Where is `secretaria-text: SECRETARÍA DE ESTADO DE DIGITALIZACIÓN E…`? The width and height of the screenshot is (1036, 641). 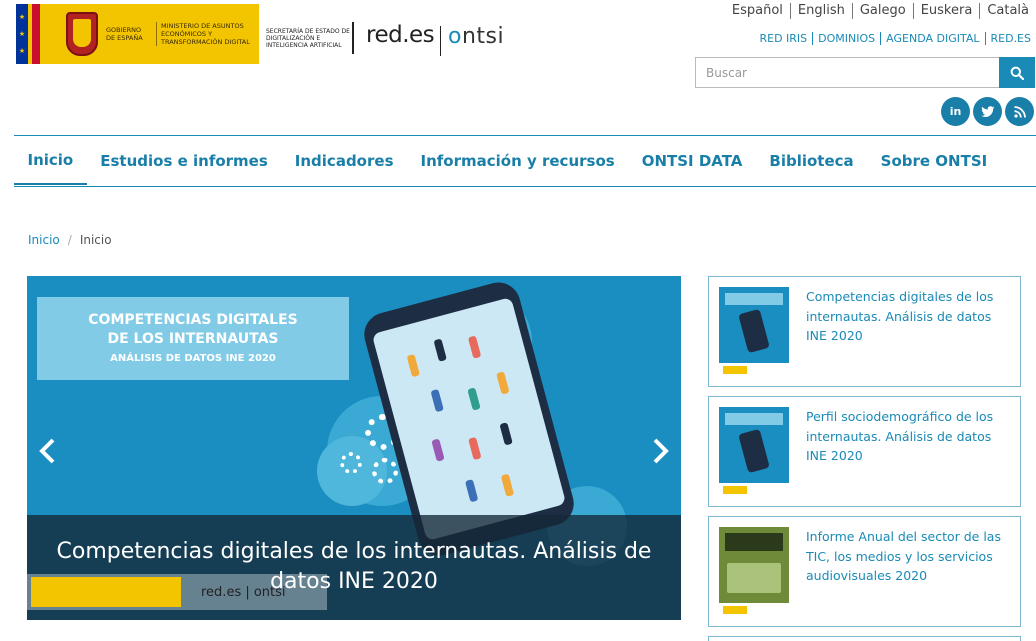
secretaria-text: SECRETARÍA DE ESTADO DE DIGITALIZACIÓN E… is located at coordinates (308, 38).